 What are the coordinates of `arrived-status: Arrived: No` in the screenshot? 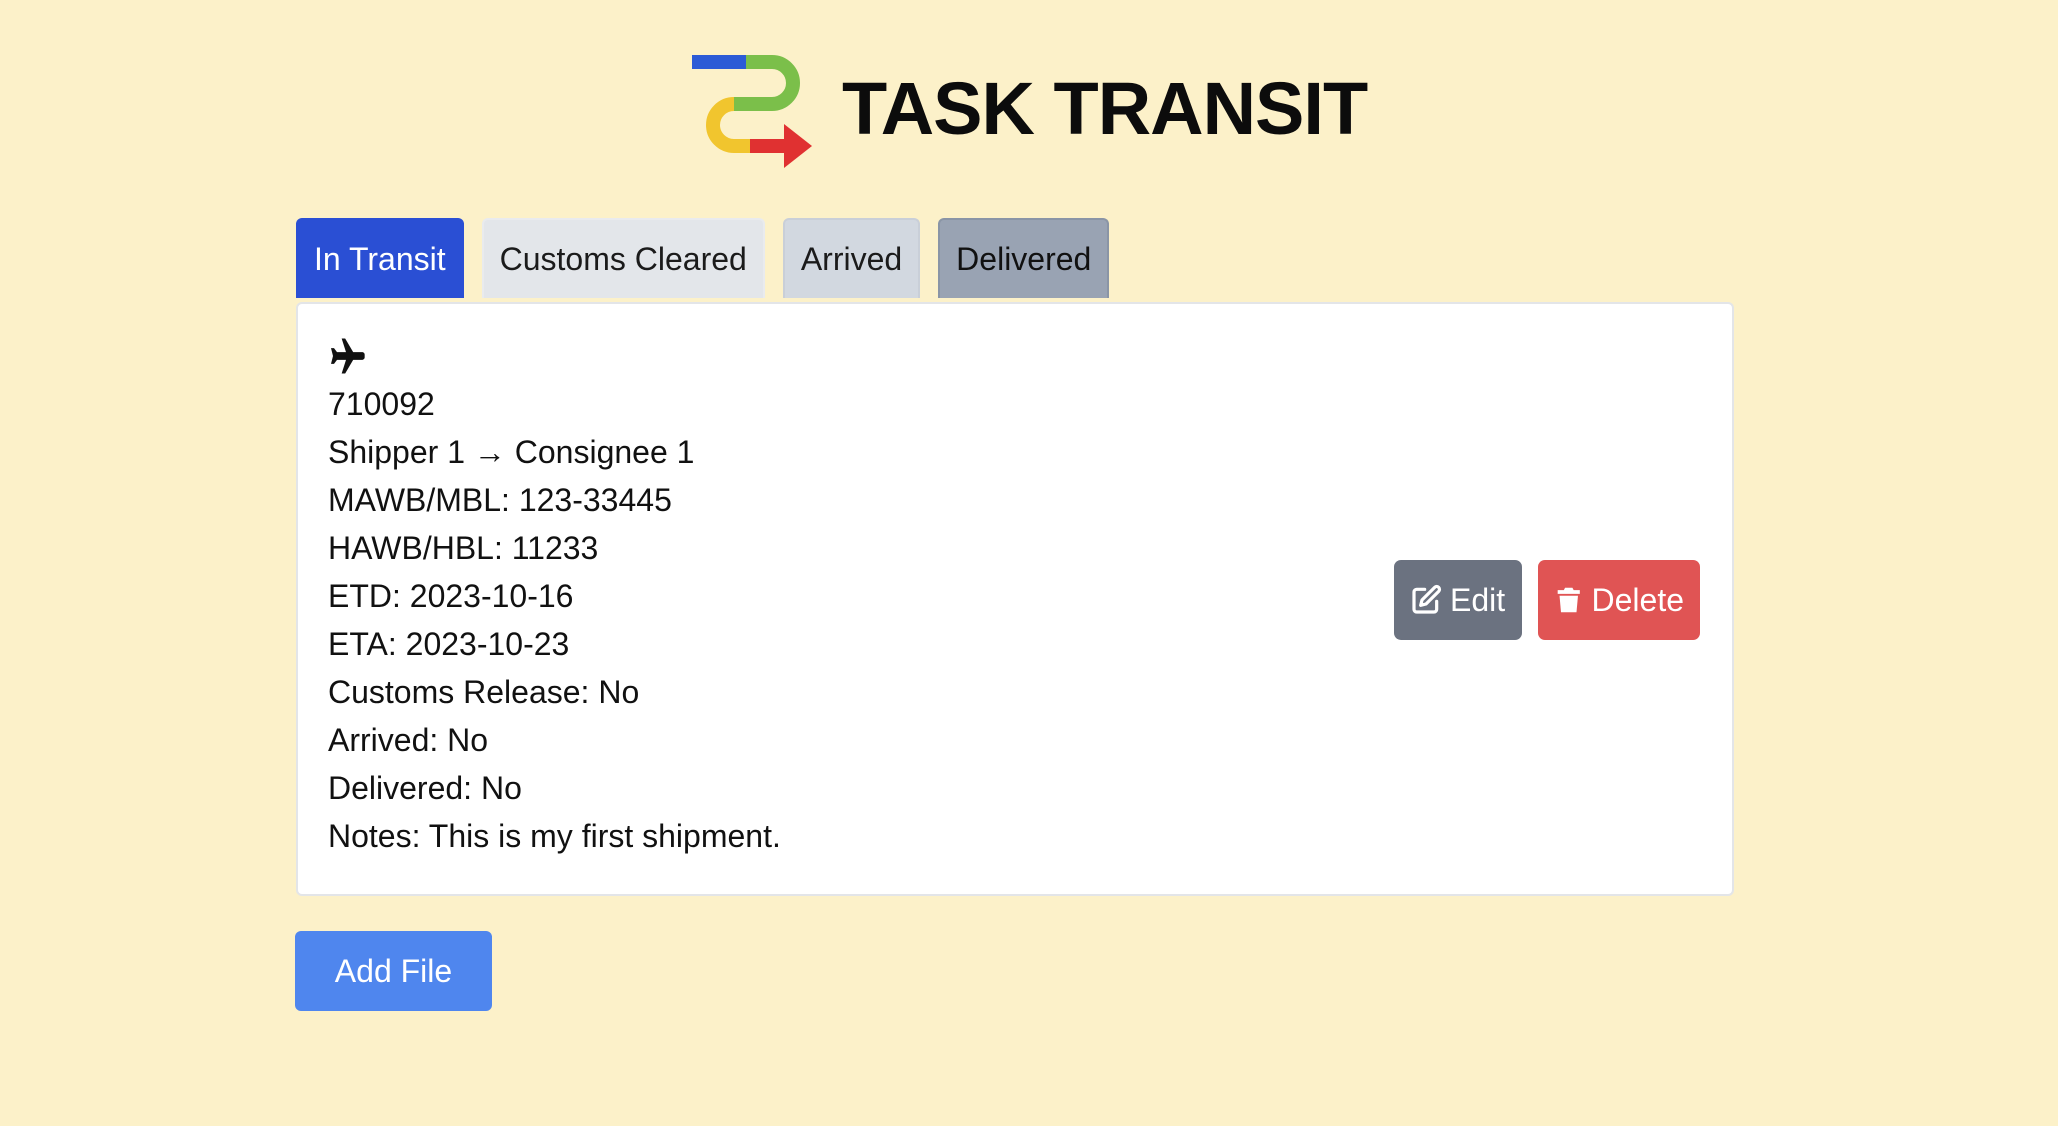 It's located at (408, 740).